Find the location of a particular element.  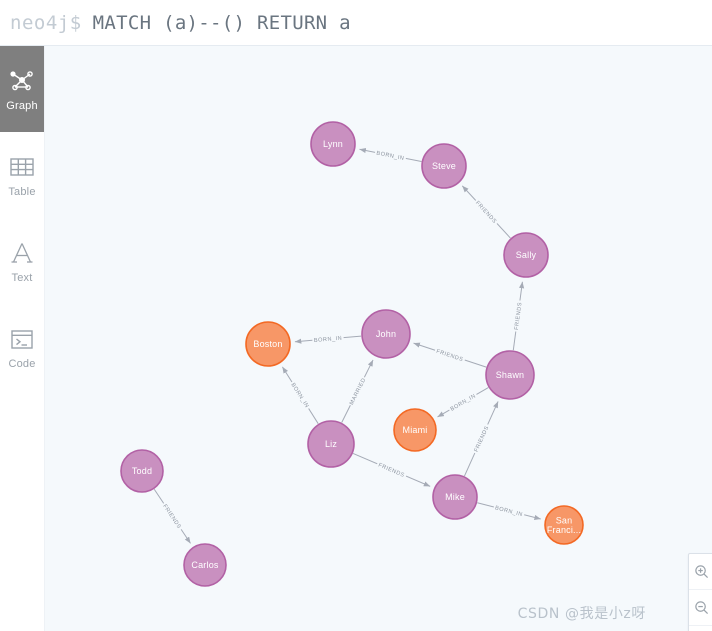

zoom-out-button is located at coordinates (700, 608).